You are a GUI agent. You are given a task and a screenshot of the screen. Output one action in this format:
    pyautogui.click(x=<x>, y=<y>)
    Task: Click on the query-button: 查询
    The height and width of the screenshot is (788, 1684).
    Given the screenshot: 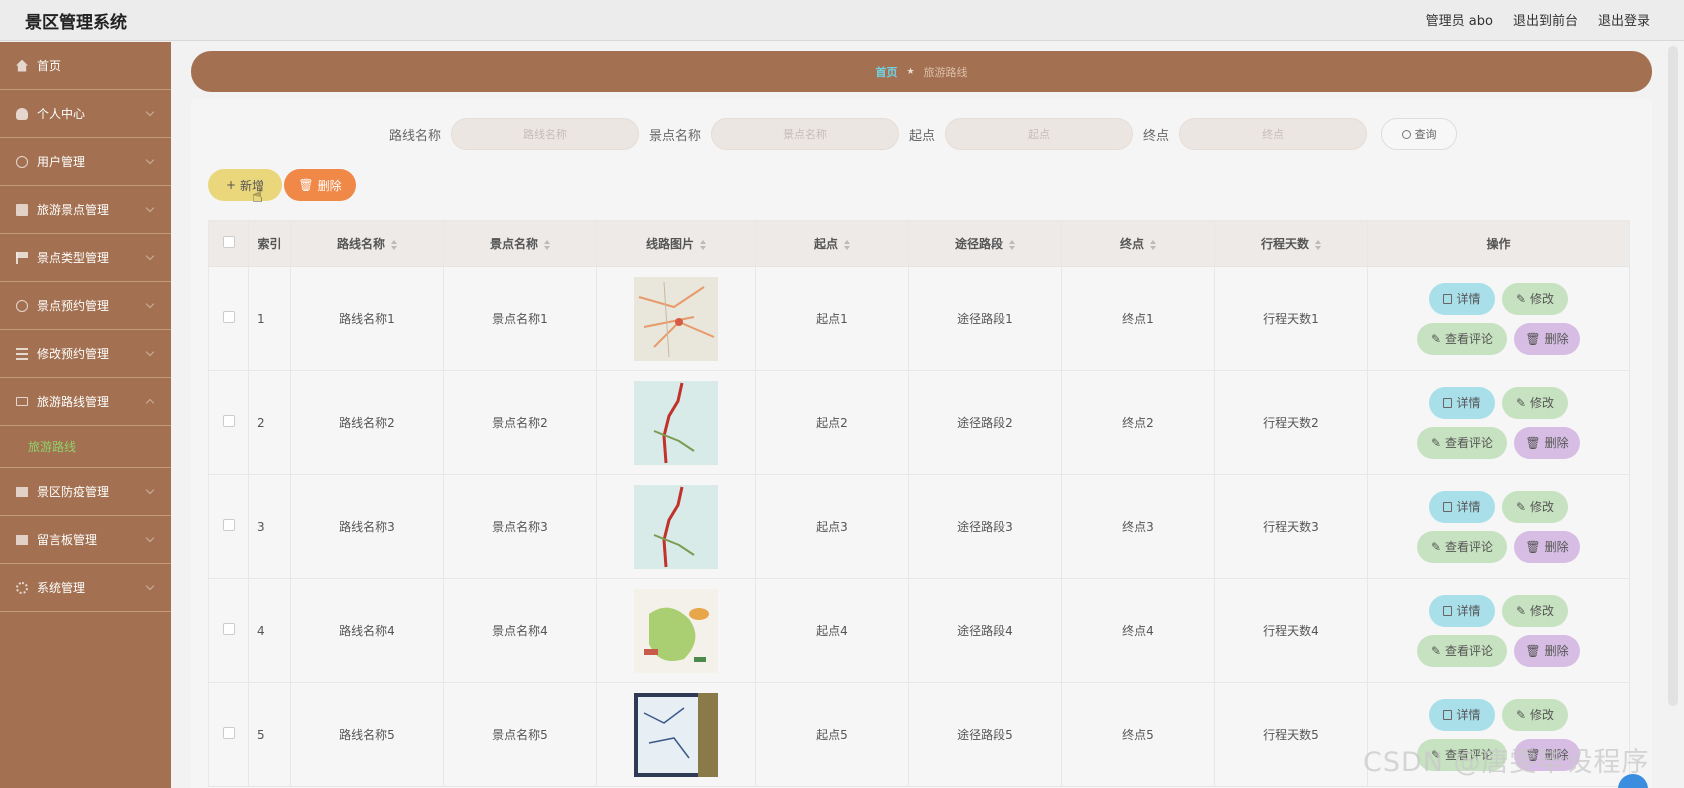 What is the action you would take?
    pyautogui.click(x=1419, y=134)
    